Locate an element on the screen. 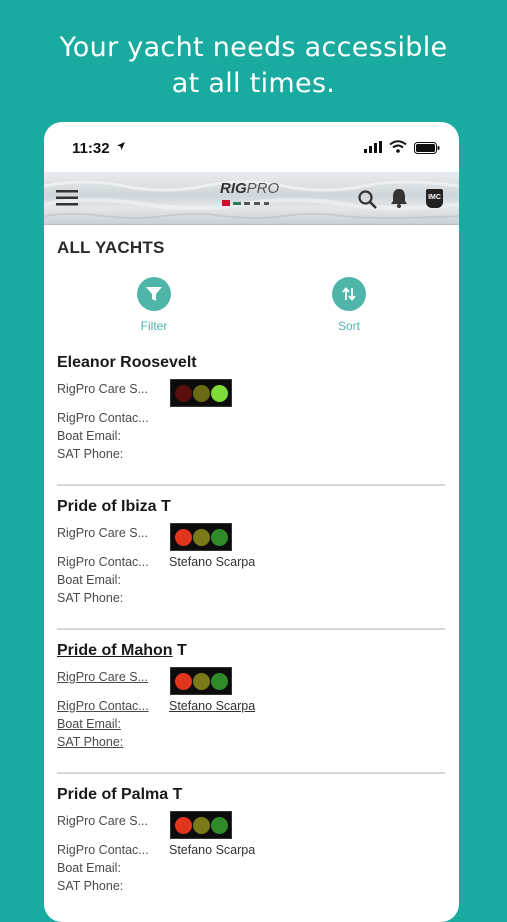 This screenshot has height=922, width=507. headline-line-1: Your yacht needs accessible is located at coordinates (253, 47).